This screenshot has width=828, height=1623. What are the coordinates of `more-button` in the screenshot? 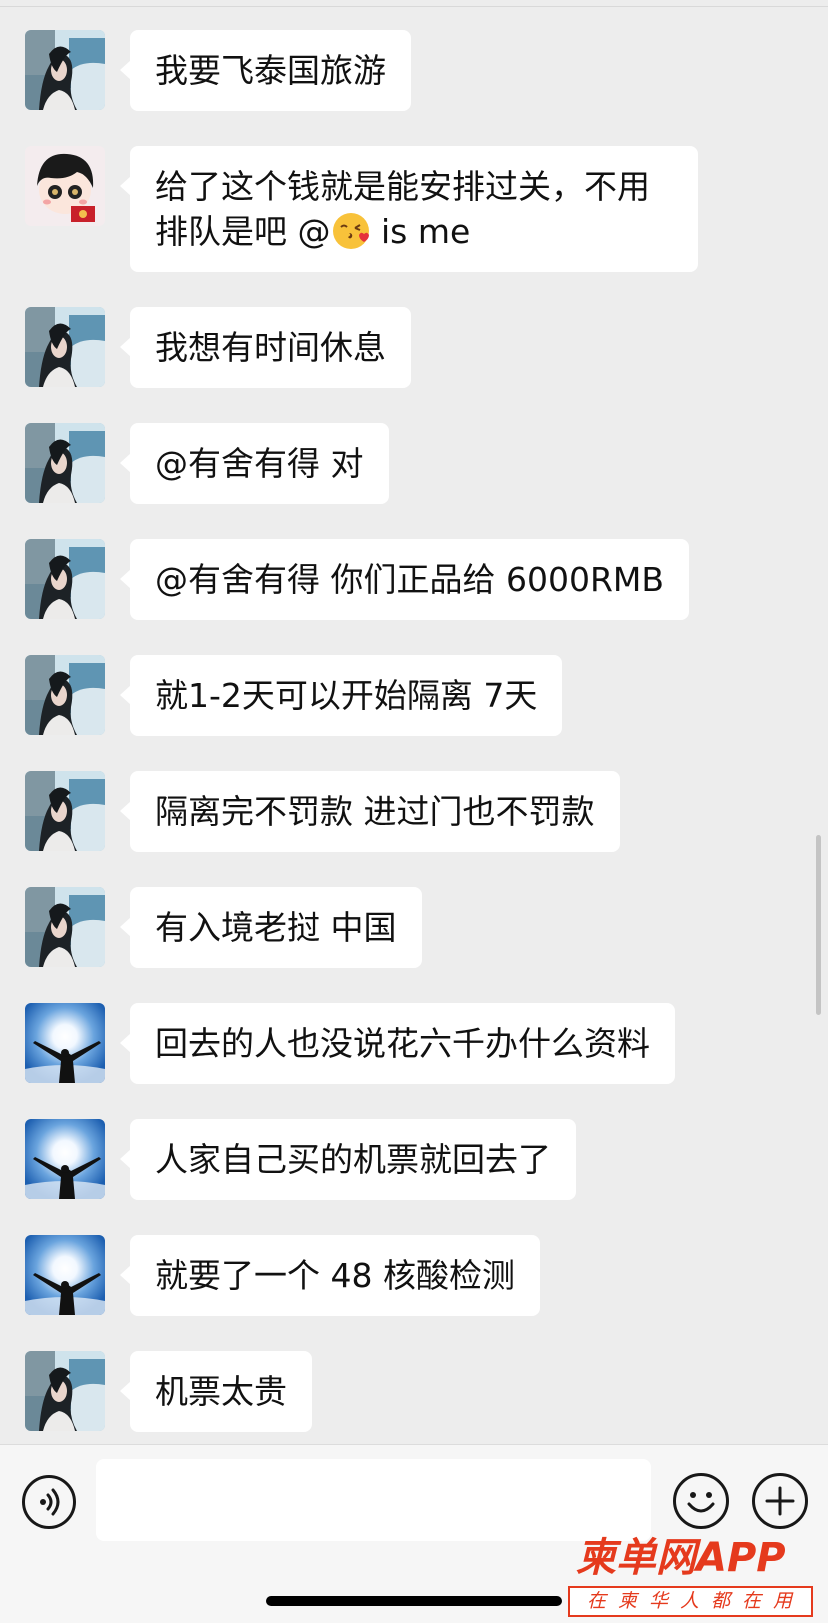 It's located at (780, 1501).